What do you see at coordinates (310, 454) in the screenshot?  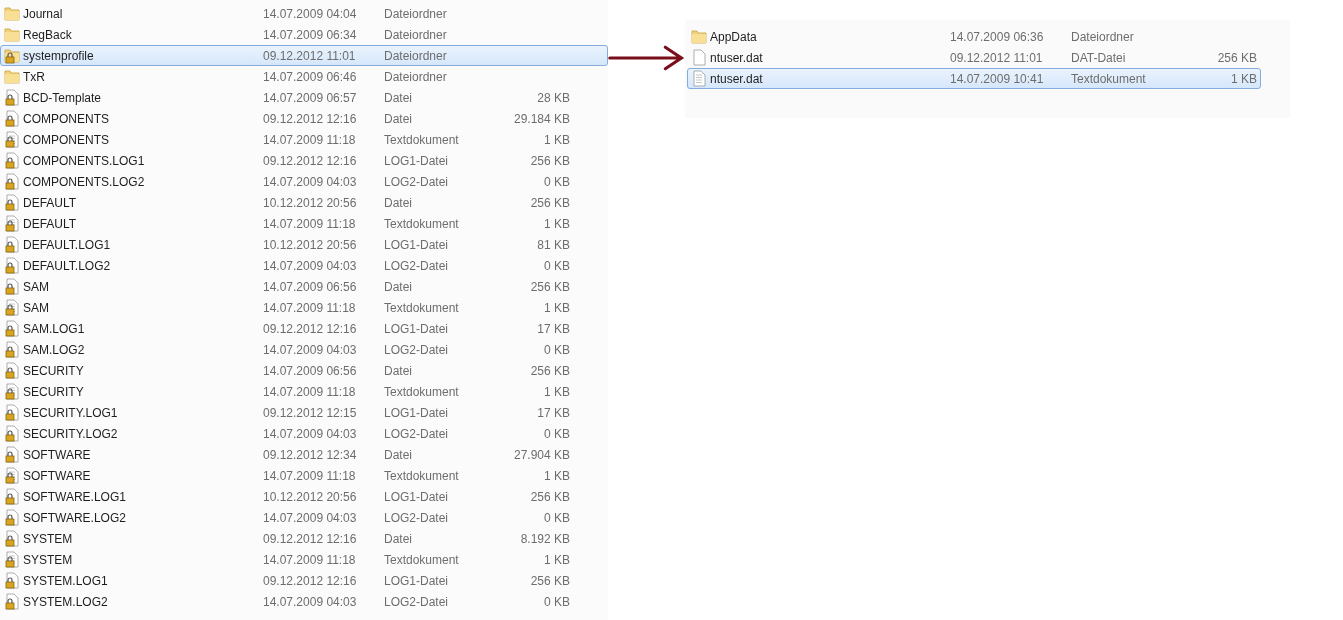 I see `modified-date: 09.12.2012 12:34` at bounding box center [310, 454].